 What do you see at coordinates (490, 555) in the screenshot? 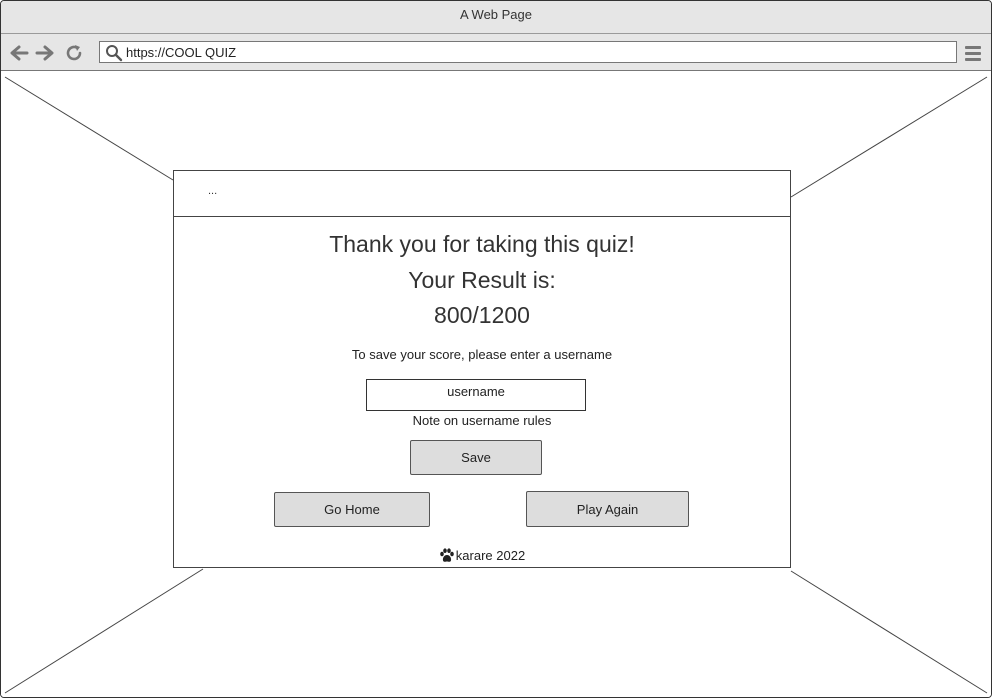
I see `footer-text: karare 2022` at bounding box center [490, 555].